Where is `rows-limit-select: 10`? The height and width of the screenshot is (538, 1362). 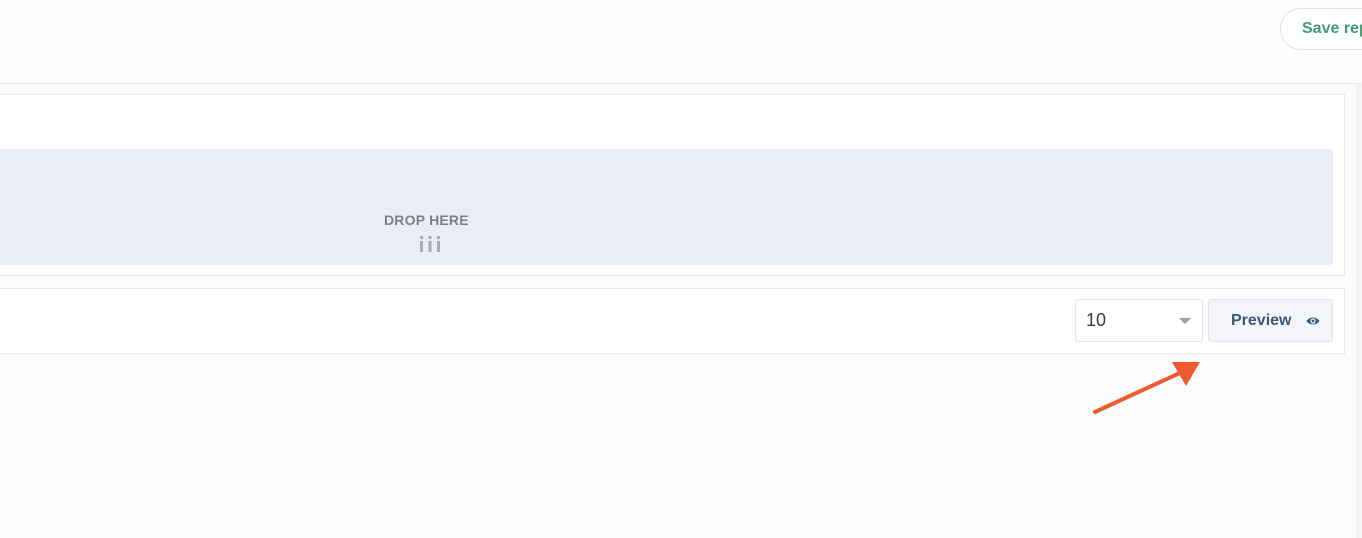
rows-limit-select: 10 is located at coordinates (1139, 320).